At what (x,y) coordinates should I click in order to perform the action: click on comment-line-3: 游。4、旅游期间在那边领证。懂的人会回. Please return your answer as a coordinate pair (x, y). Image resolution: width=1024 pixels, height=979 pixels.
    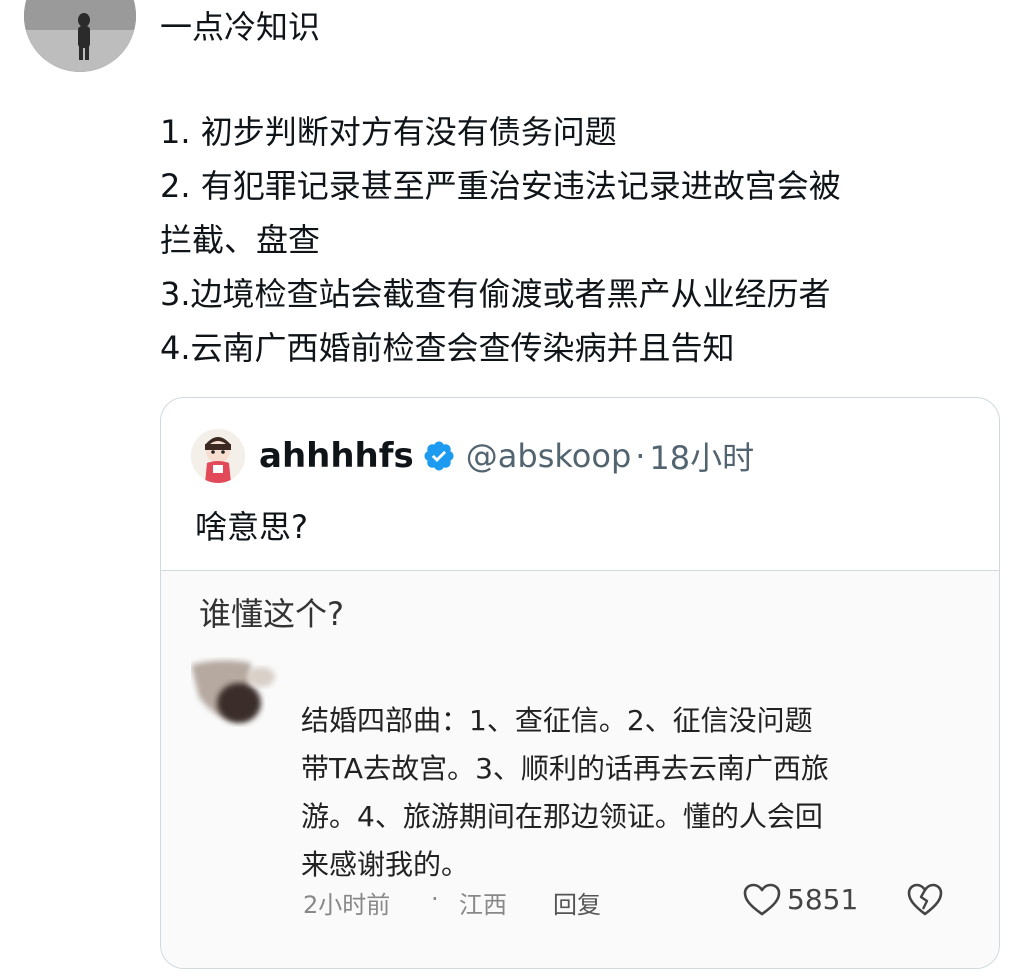
    Looking at the image, I should click on (562, 816).